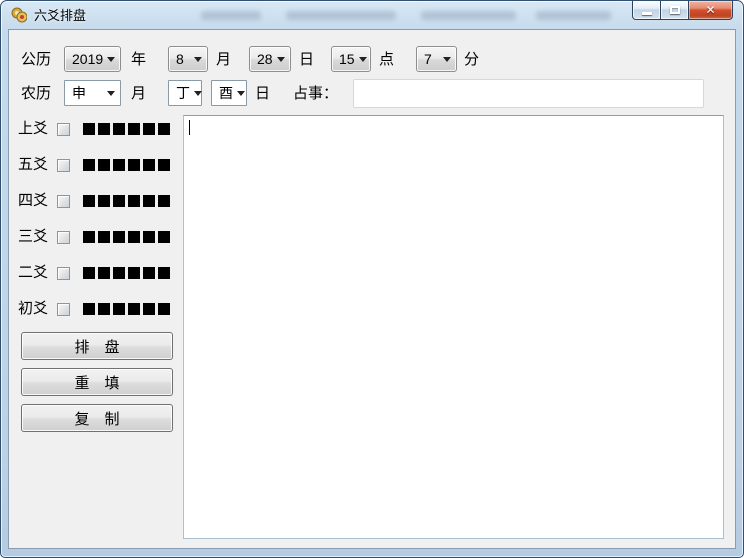 The image size is (744, 558). Describe the element at coordinates (139, 59) in the screenshot. I see `year-unit-label: 年` at that location.